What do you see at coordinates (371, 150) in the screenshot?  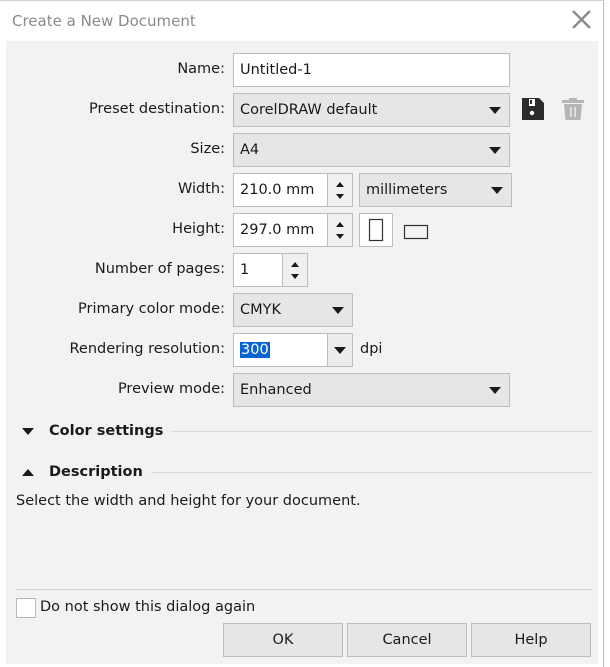 I see `size-select: A4` at bounding box center [371, 150].